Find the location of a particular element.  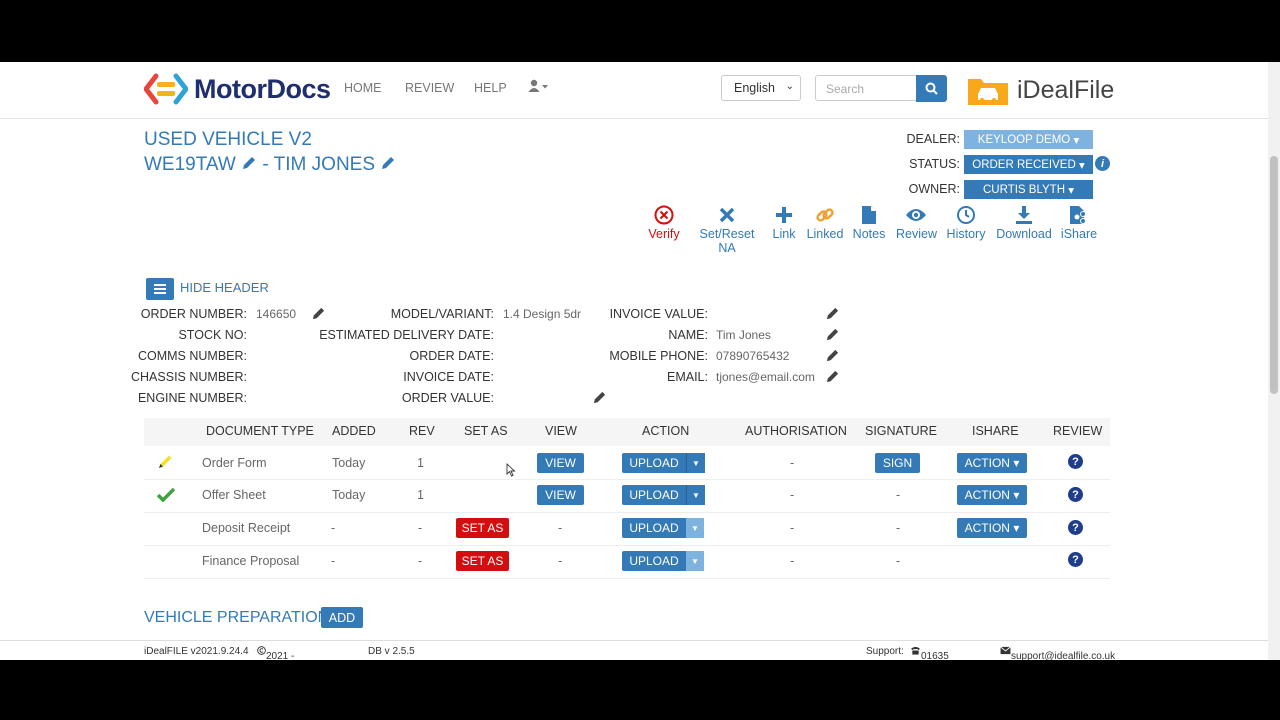

plus-icon is located at coordinates (784, 215).